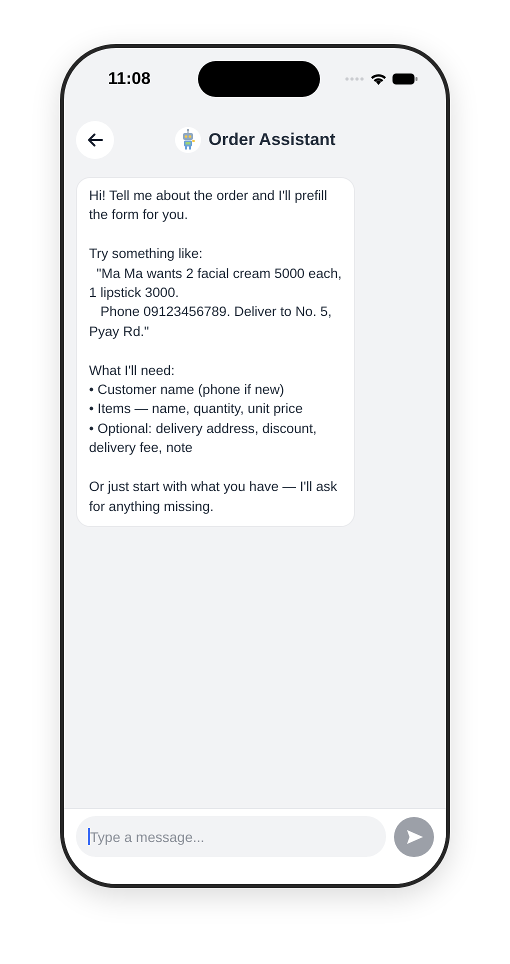  Describe the element at coordinates (187, 140) in the screenshot. I see `robot-avatar-icon` at that location.